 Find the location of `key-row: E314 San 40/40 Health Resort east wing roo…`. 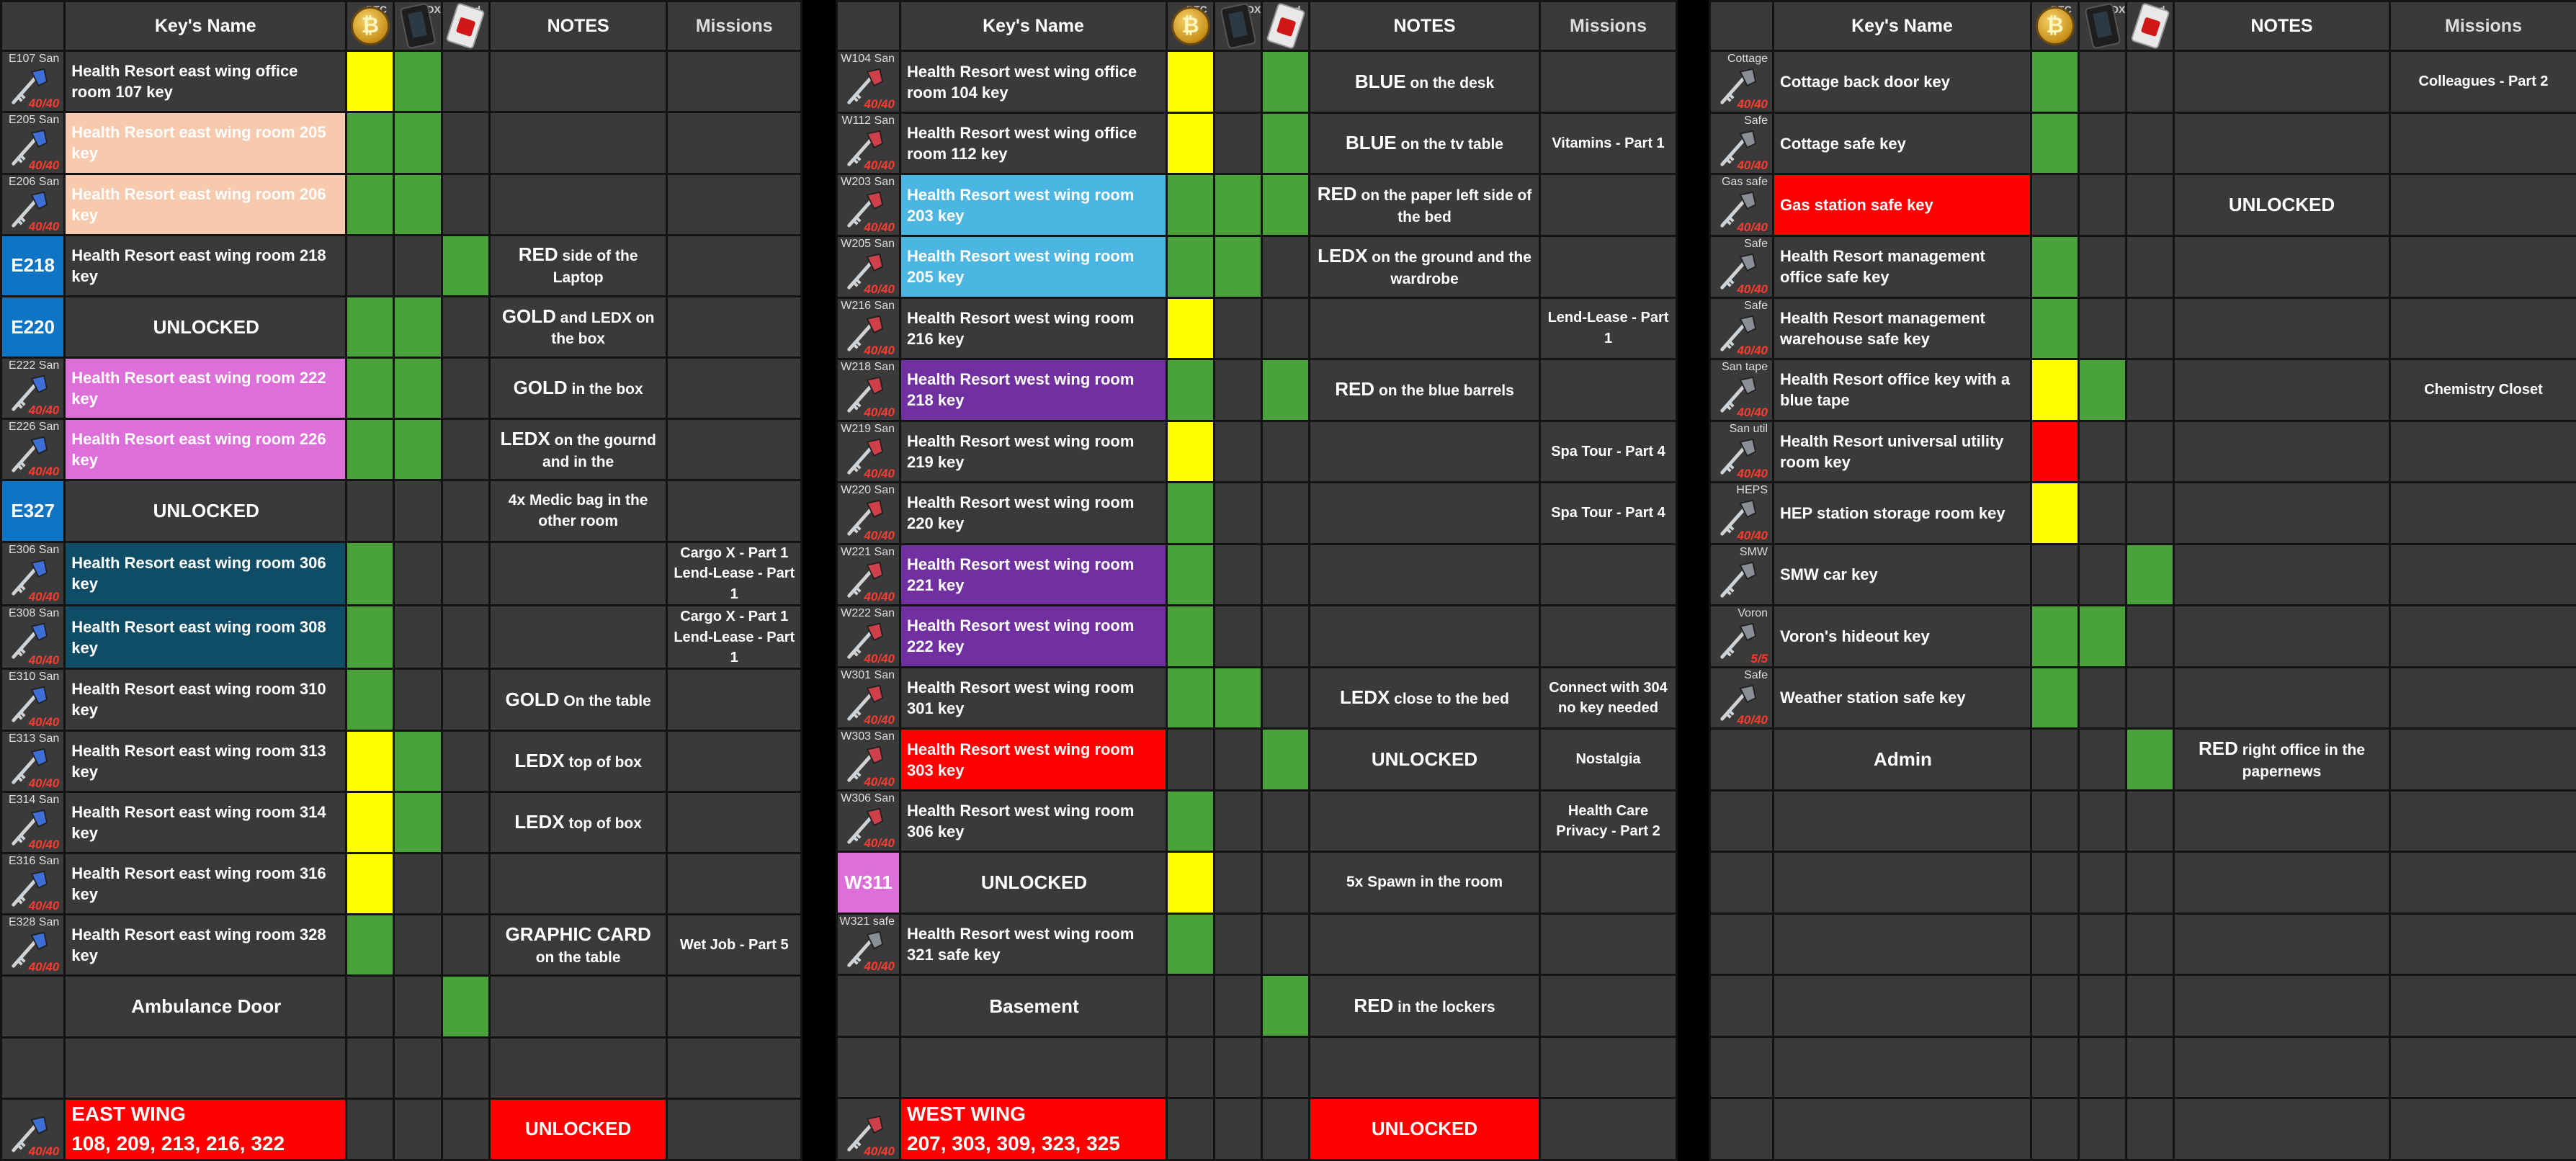

key-row: E314 San 40/40 Health Resort east wing roo… is located at coordinates (401, 822).